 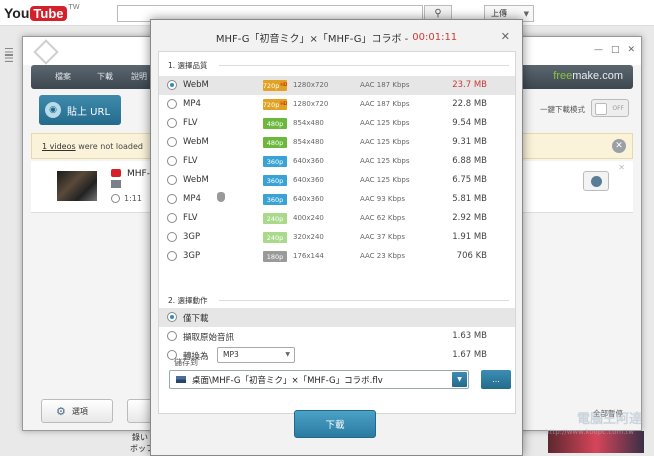 What do you see at coordinates (438, 13) in the screenshot?
I see `search-icon: ⚲` at bounding box center [438, 13].